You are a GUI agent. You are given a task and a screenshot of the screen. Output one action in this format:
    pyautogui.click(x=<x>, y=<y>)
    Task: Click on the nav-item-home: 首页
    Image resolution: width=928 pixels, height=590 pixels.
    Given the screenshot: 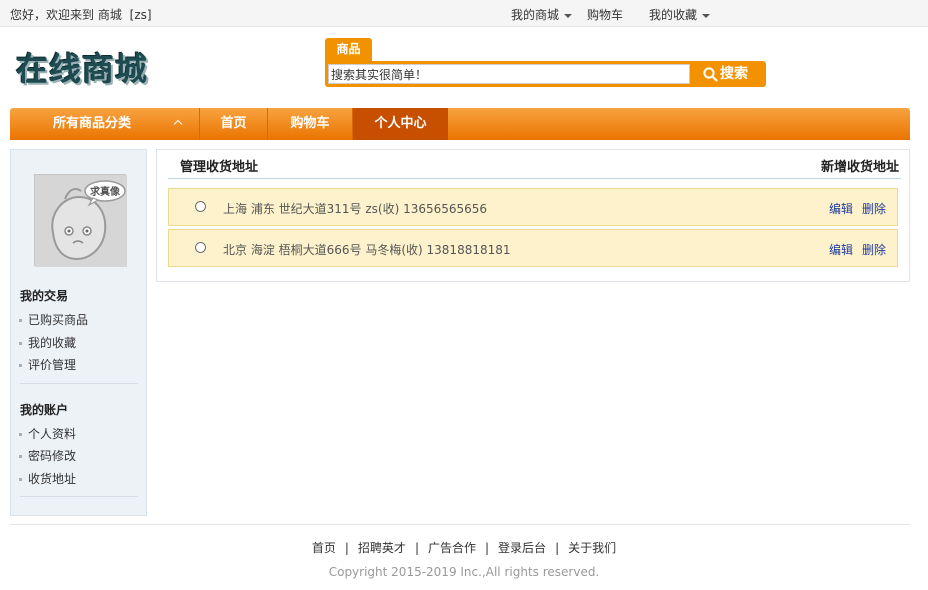 What is the action you would take?
    pyautogui.click(x=233, y=124)
    